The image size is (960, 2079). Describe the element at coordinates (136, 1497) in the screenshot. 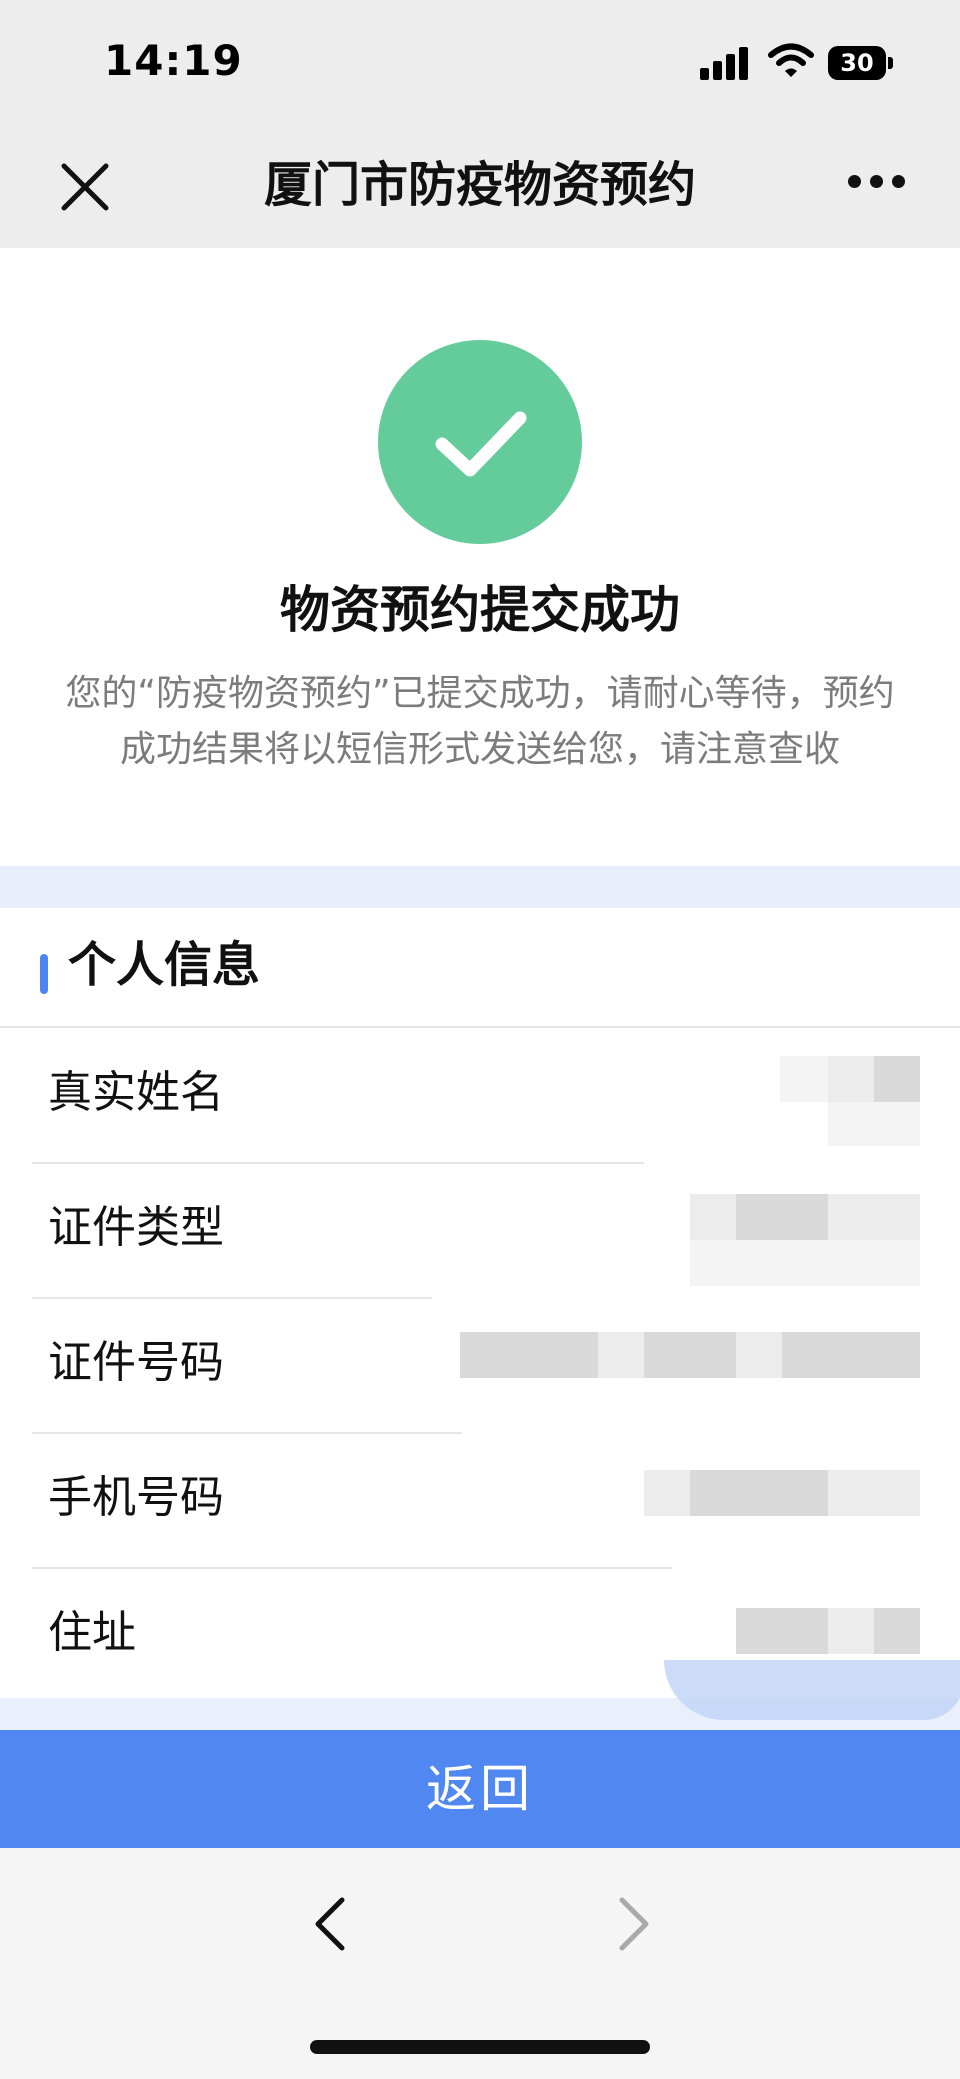

I see `row-label-phone: 手机号码` at that location.